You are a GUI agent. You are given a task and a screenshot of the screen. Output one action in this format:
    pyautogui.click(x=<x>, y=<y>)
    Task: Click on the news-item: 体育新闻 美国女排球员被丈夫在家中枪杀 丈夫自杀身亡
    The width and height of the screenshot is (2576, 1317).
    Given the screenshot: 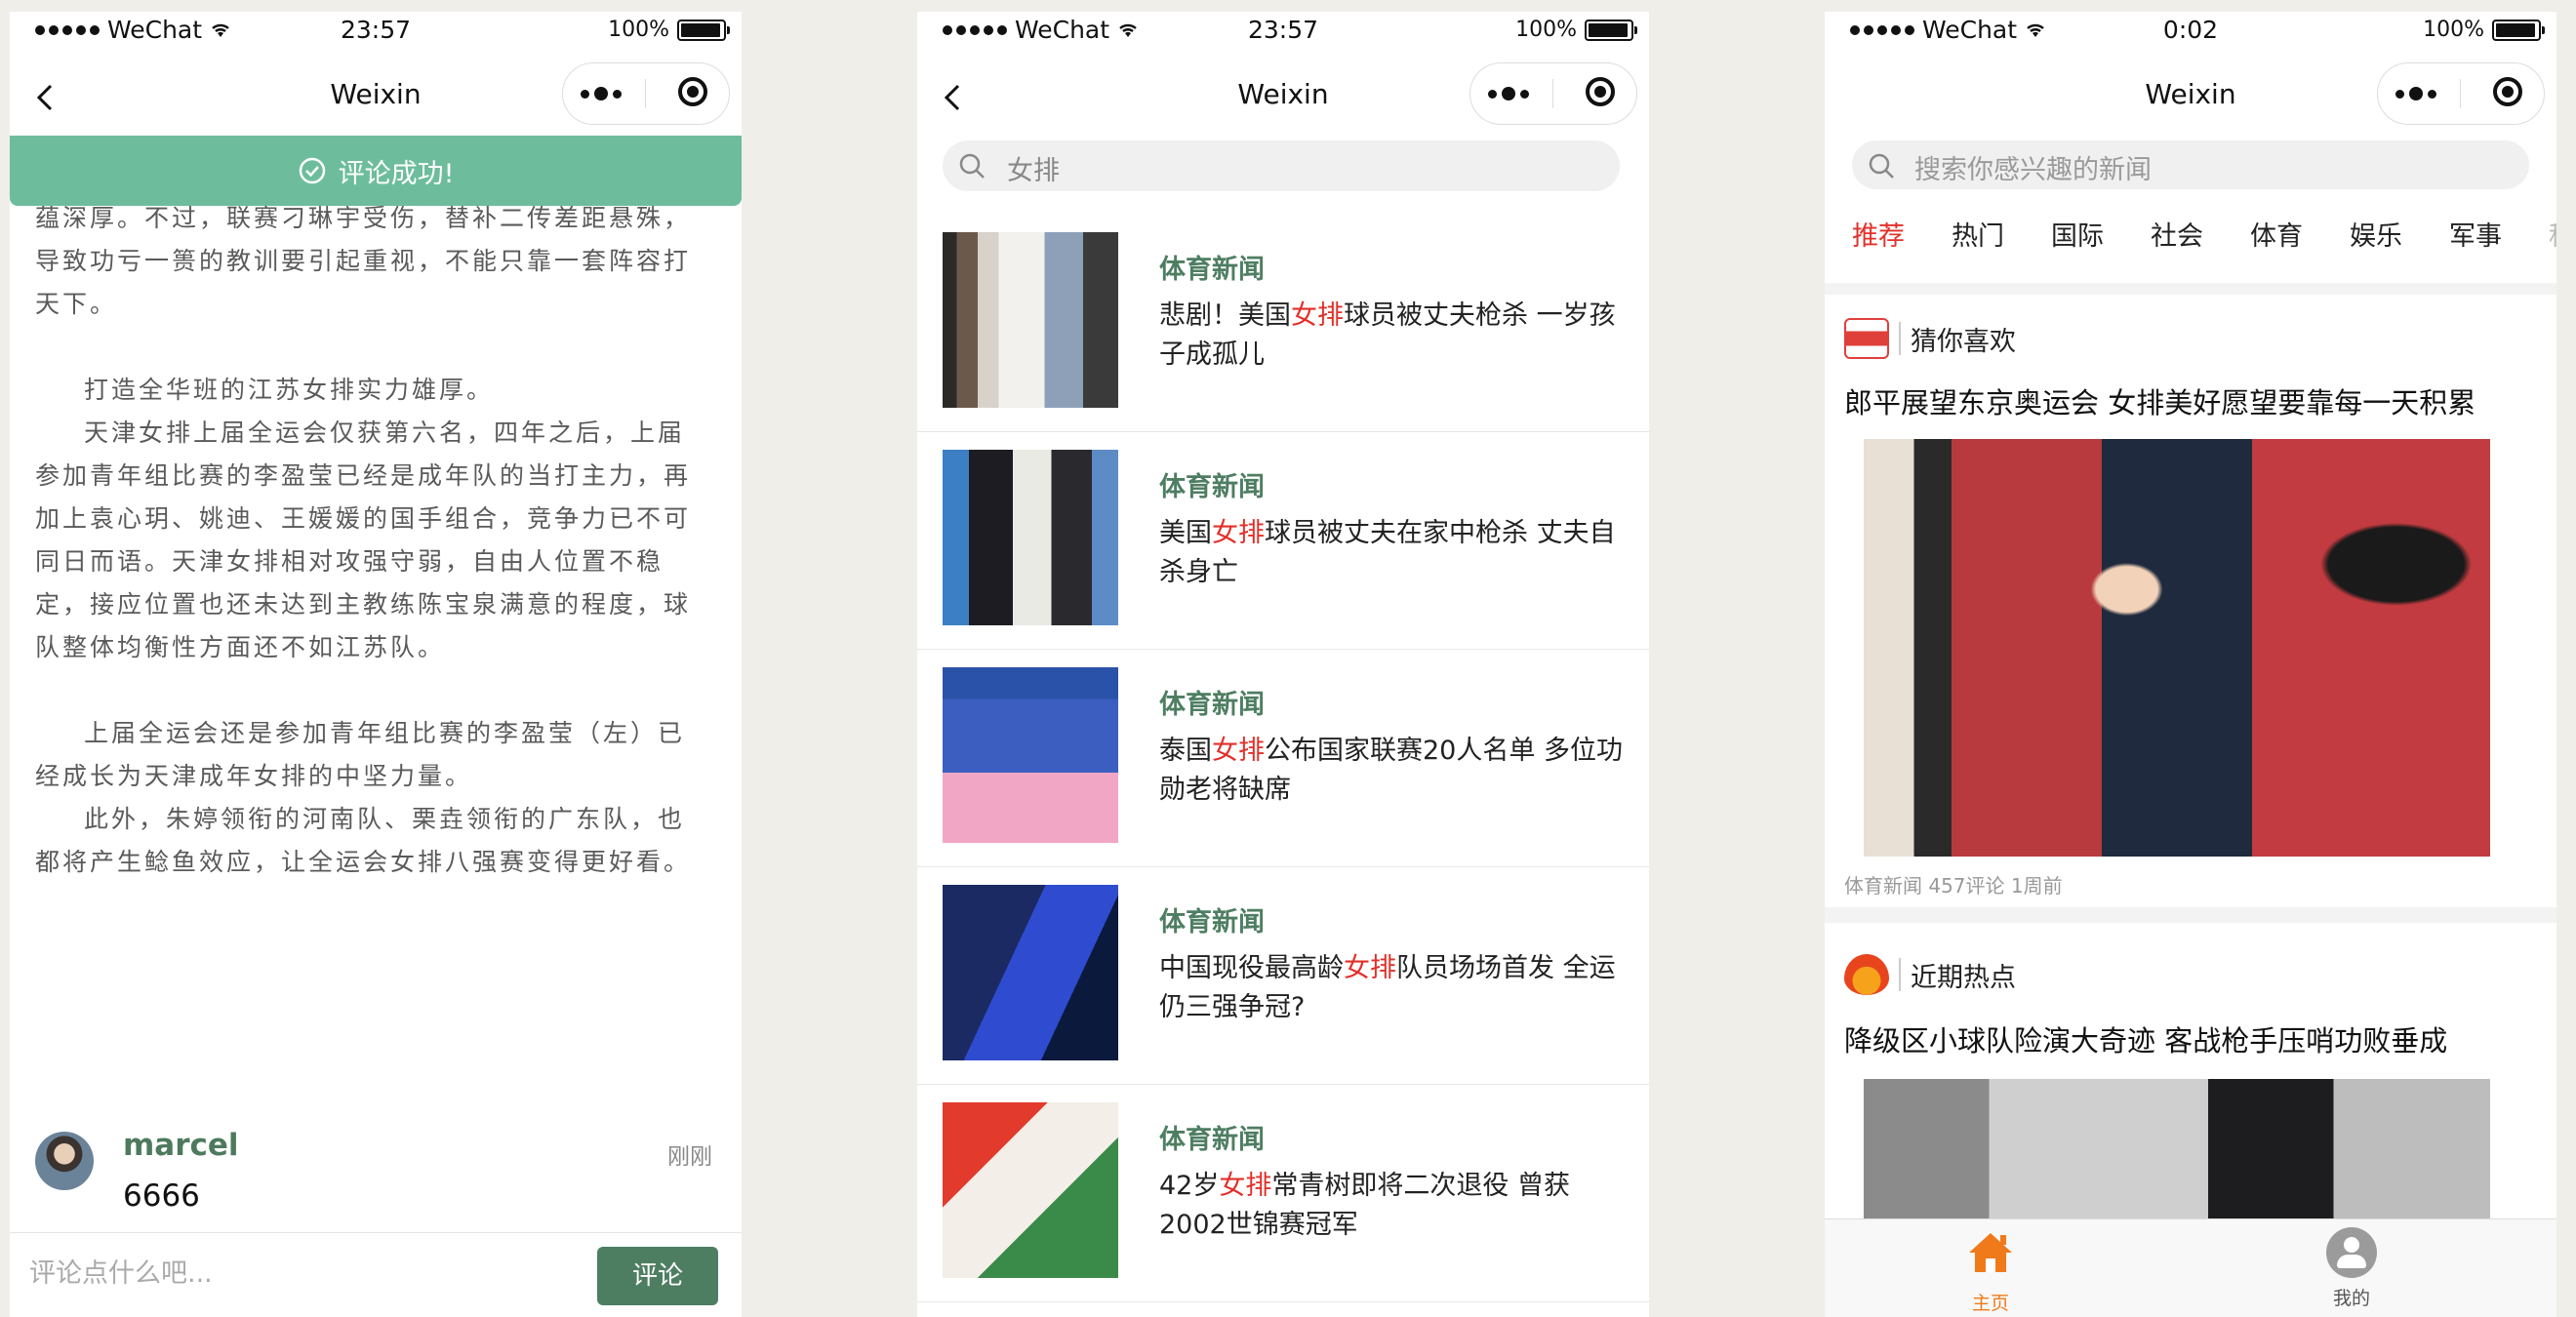 What is the action you would take?
    pyautogui.click(x=1283, y=541)
    